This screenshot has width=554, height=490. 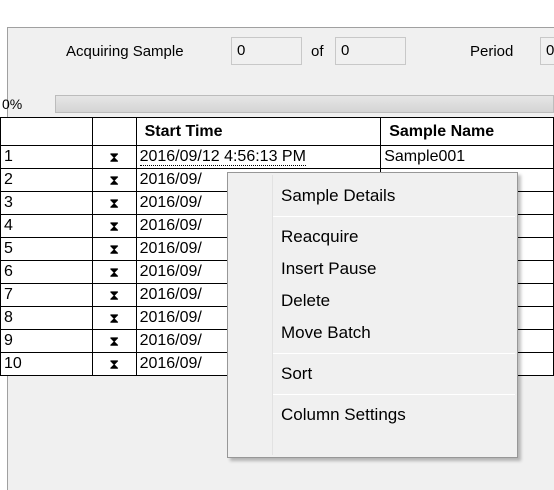 What do you see at coordinates (370, 51) in the screenshot?
I see `total-samples-field: 0` at bounding box center [370, 51].